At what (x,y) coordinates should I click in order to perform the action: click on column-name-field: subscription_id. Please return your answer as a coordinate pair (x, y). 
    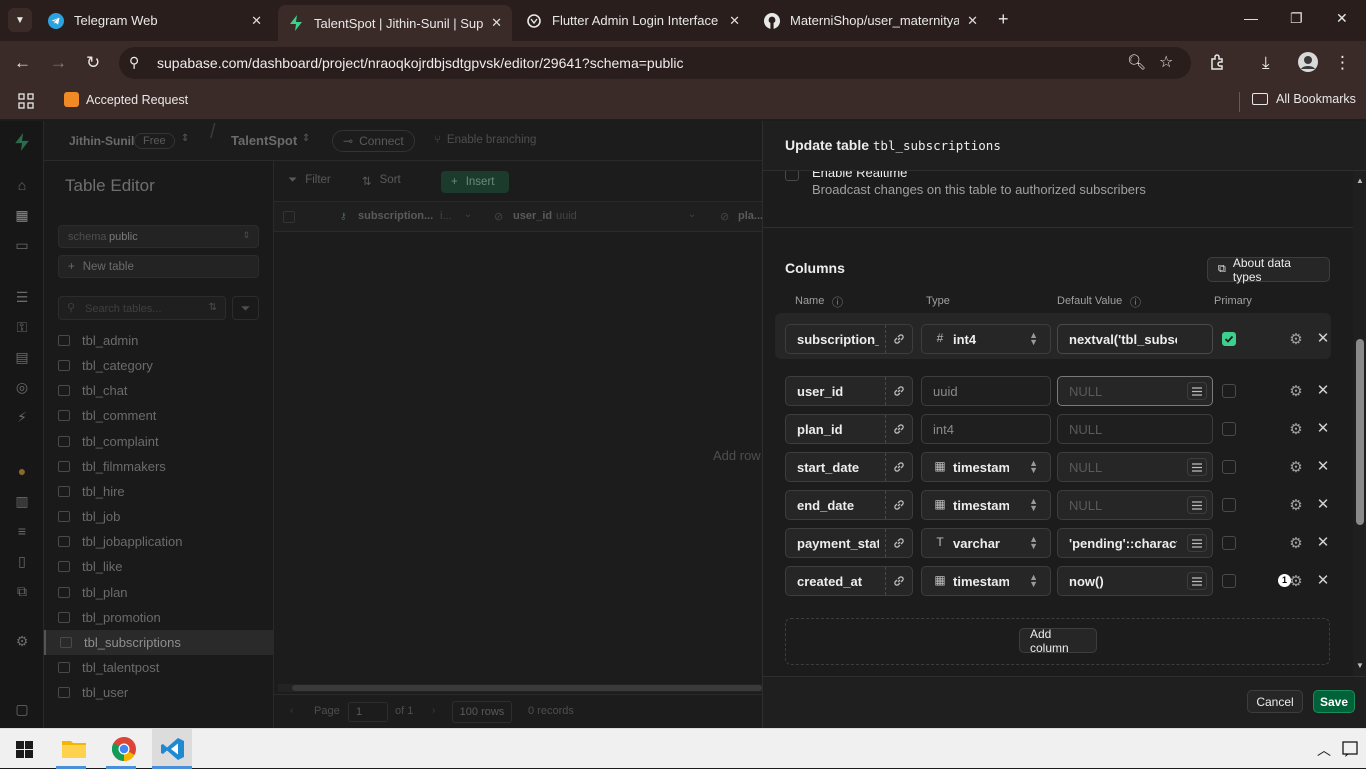
    Looking at the image, I should click on (849, 339).